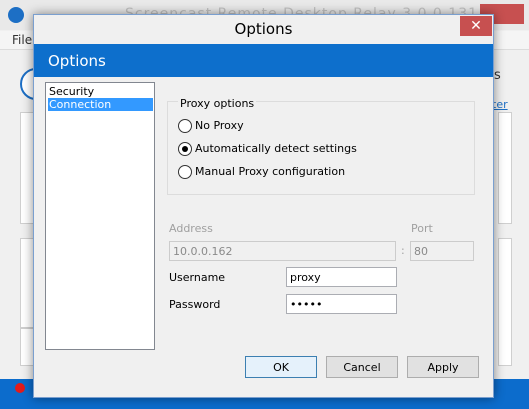 Image resolution: width=529 pixels, height=409 pixels. I want to click on parent-panel-left-top, so click(27, 168).